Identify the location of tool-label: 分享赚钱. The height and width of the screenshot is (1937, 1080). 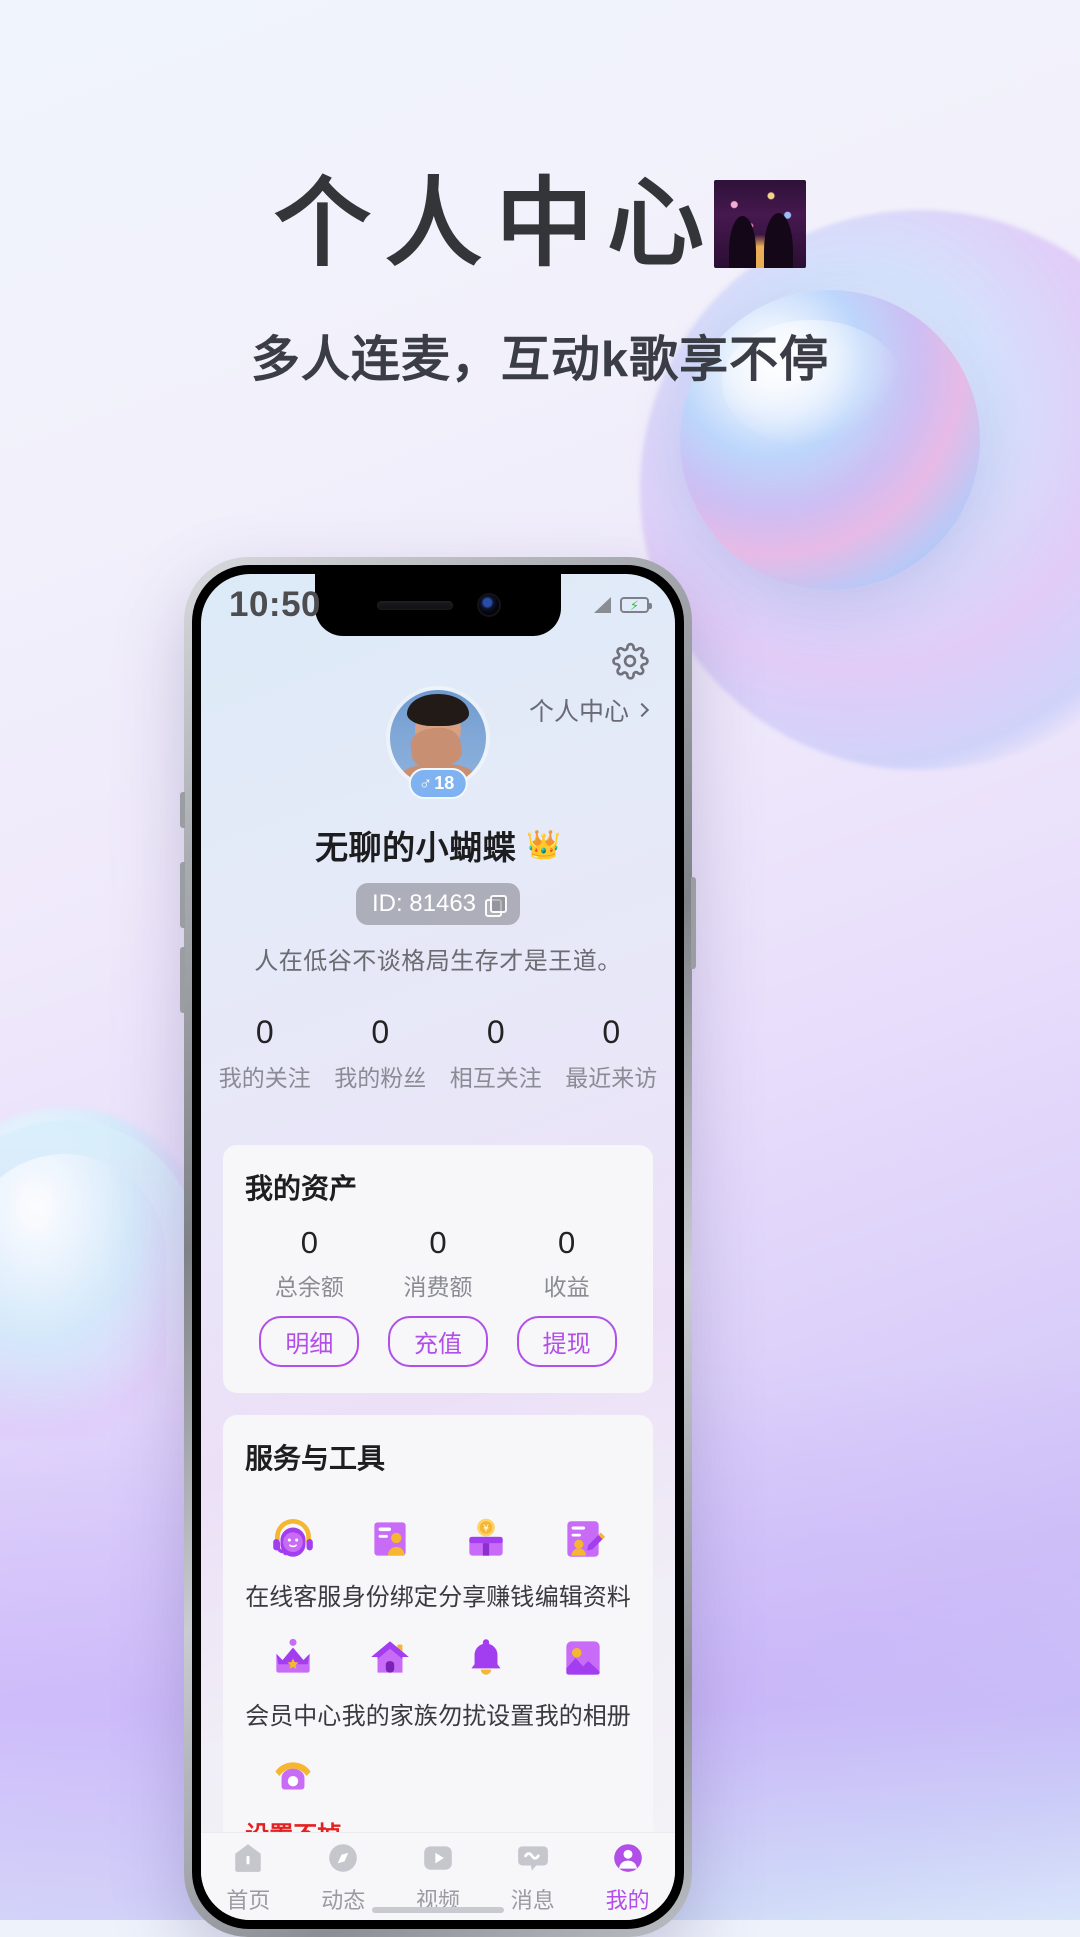
(486, 1597).